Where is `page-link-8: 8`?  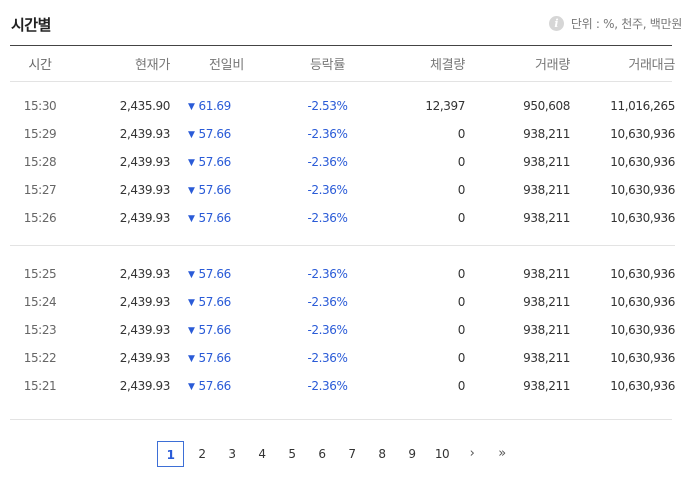 page-link-8: 8 is located at coordinates (382, 454).